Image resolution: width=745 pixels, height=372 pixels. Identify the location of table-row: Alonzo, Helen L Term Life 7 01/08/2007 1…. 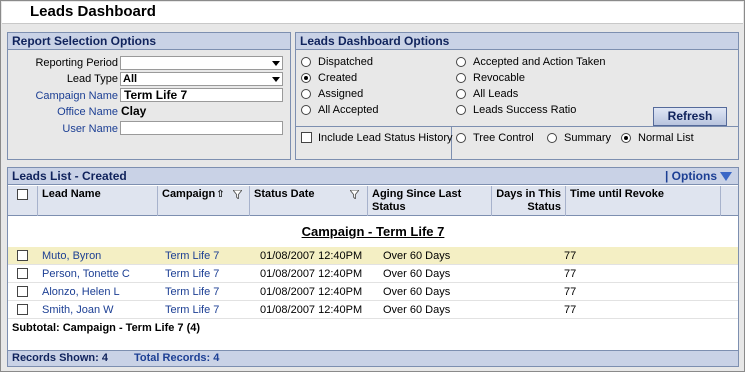
(373, 292).